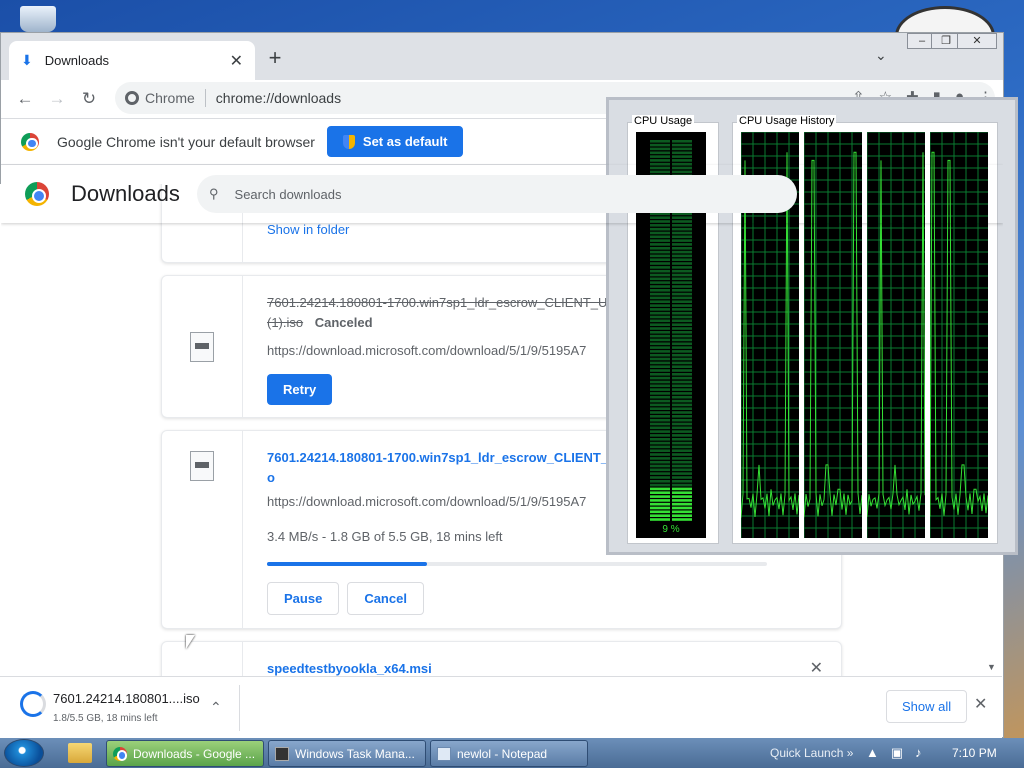 The width and height of the screenshot is (1024, 768). I want to click on recycle-bin-icon, so click(38, 19).